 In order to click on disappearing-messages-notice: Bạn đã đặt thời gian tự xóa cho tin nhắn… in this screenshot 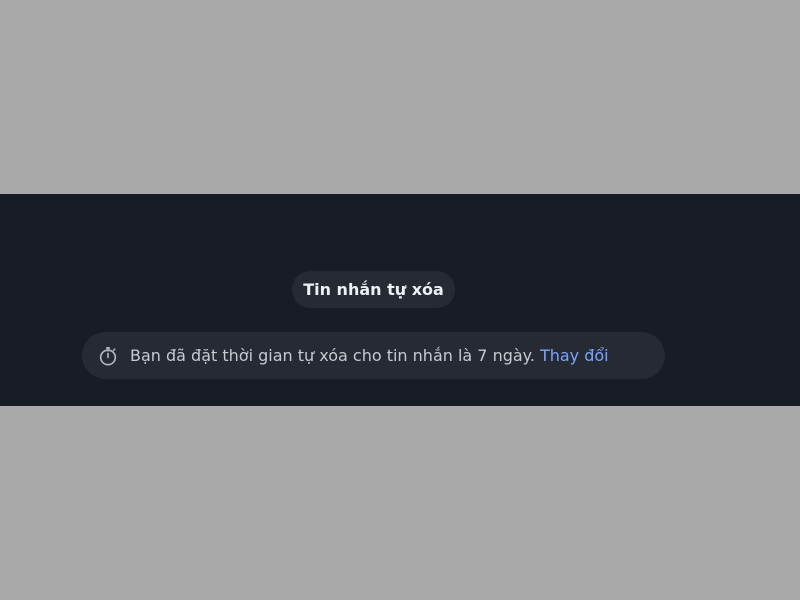, I will do `click(373, 355)`.